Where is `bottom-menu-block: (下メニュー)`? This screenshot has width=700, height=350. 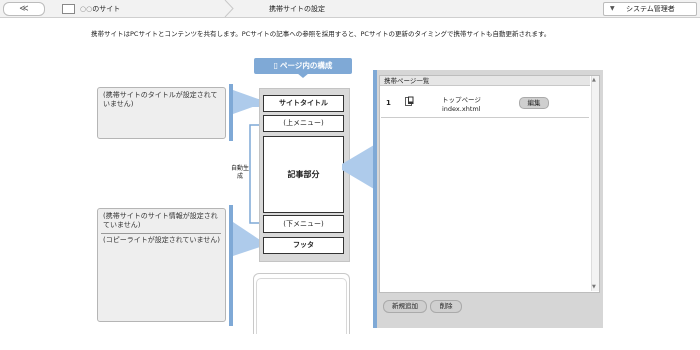
bottom-menu-block: (下メニュー) is located at coordinates (303, 224).